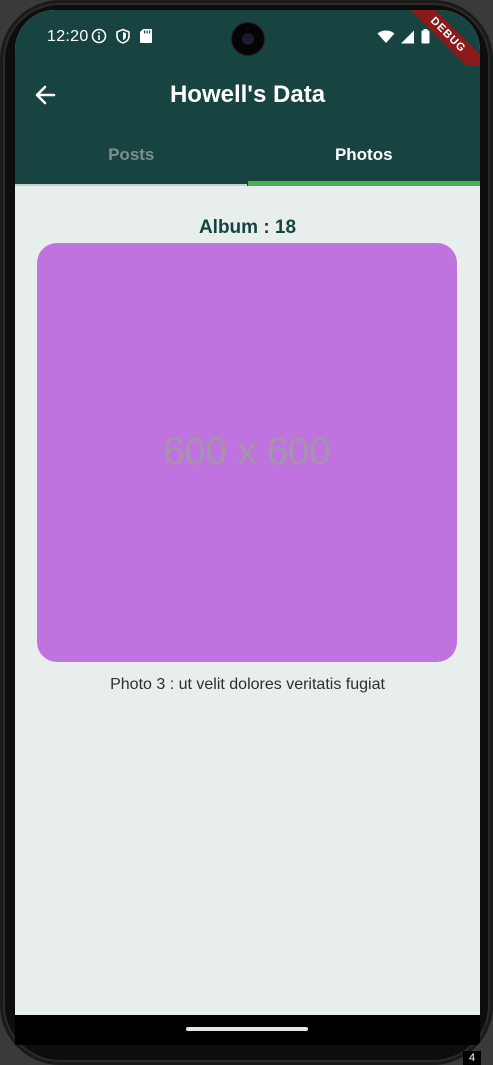 Image resolution: width=493 pixels, height=1065 pixels. Describe the element at coordinates (131, 154) in the screenshot. I see `tab-posts-label: Posts` at that location.